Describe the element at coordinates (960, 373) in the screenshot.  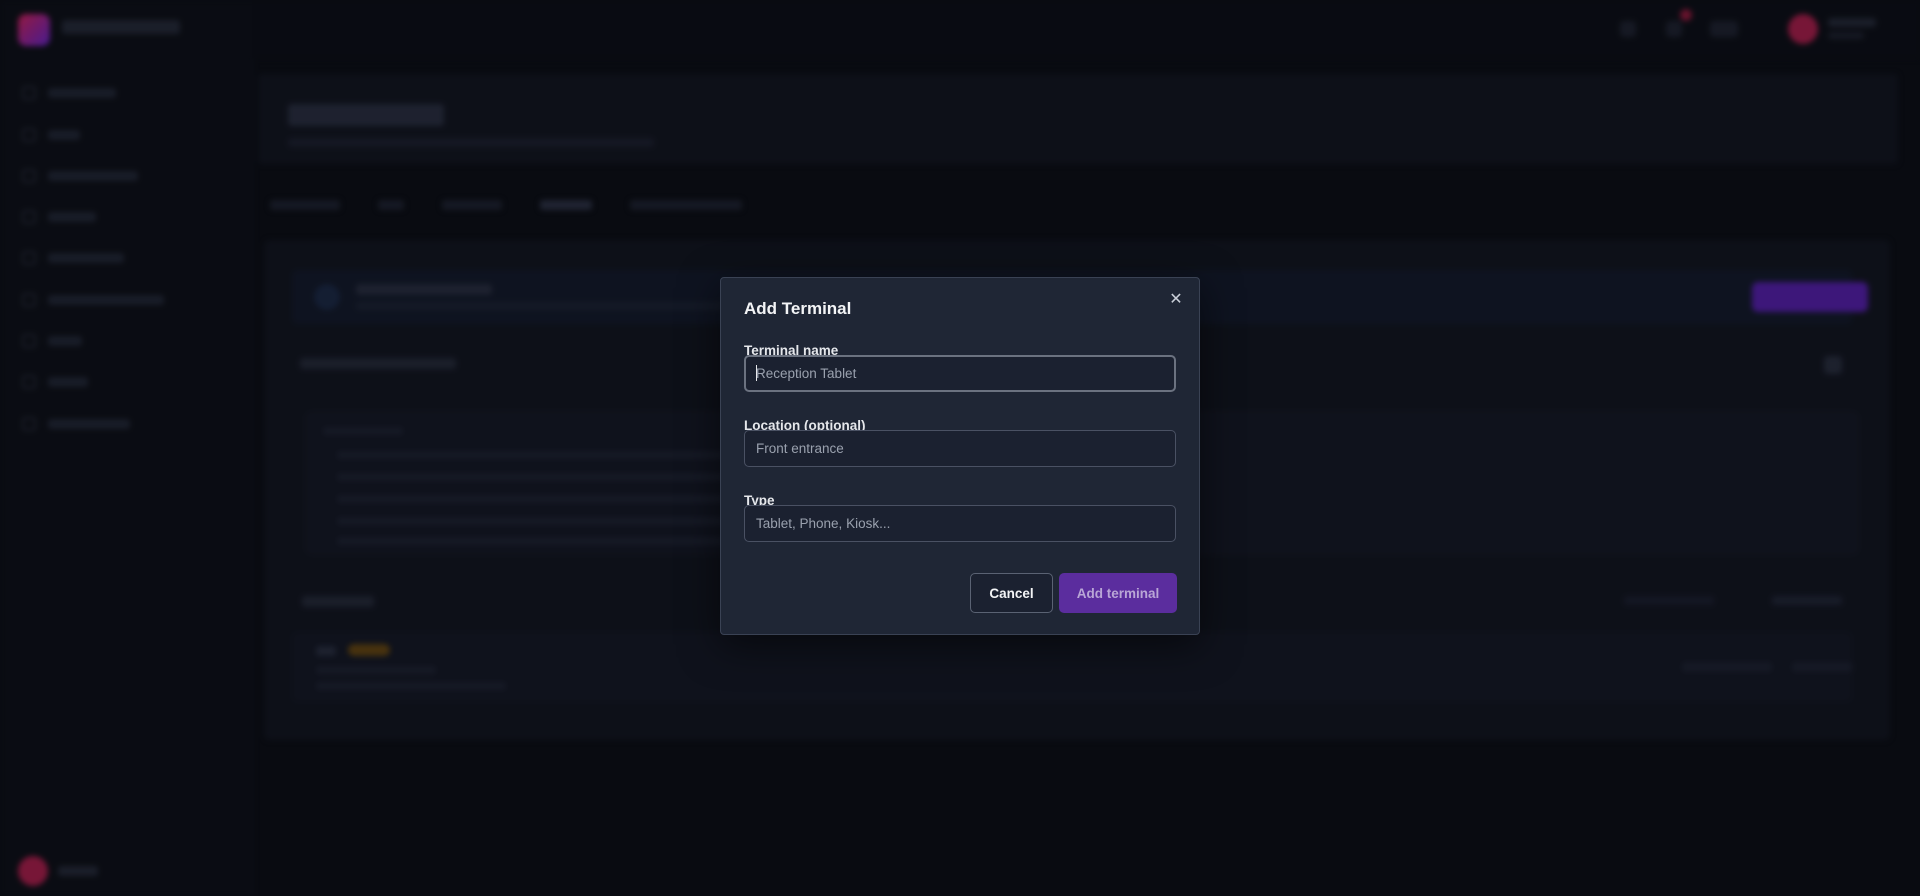
I see `terminal-name-input` at that location.